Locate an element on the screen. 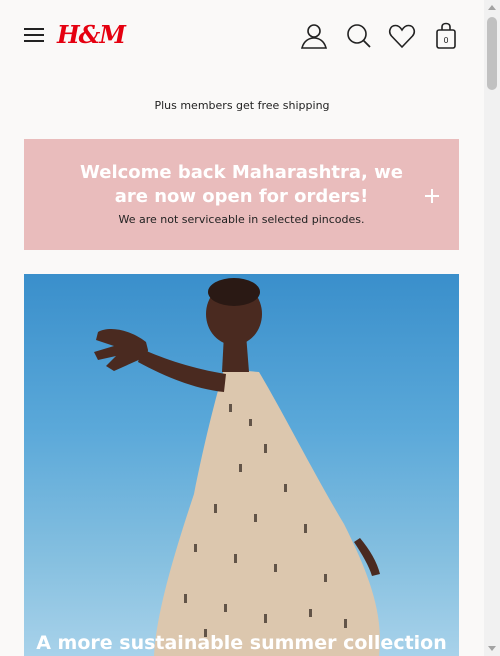 The image size is (500, 656). scroll-down-arrow-icon is located at coordinates (492, 648).